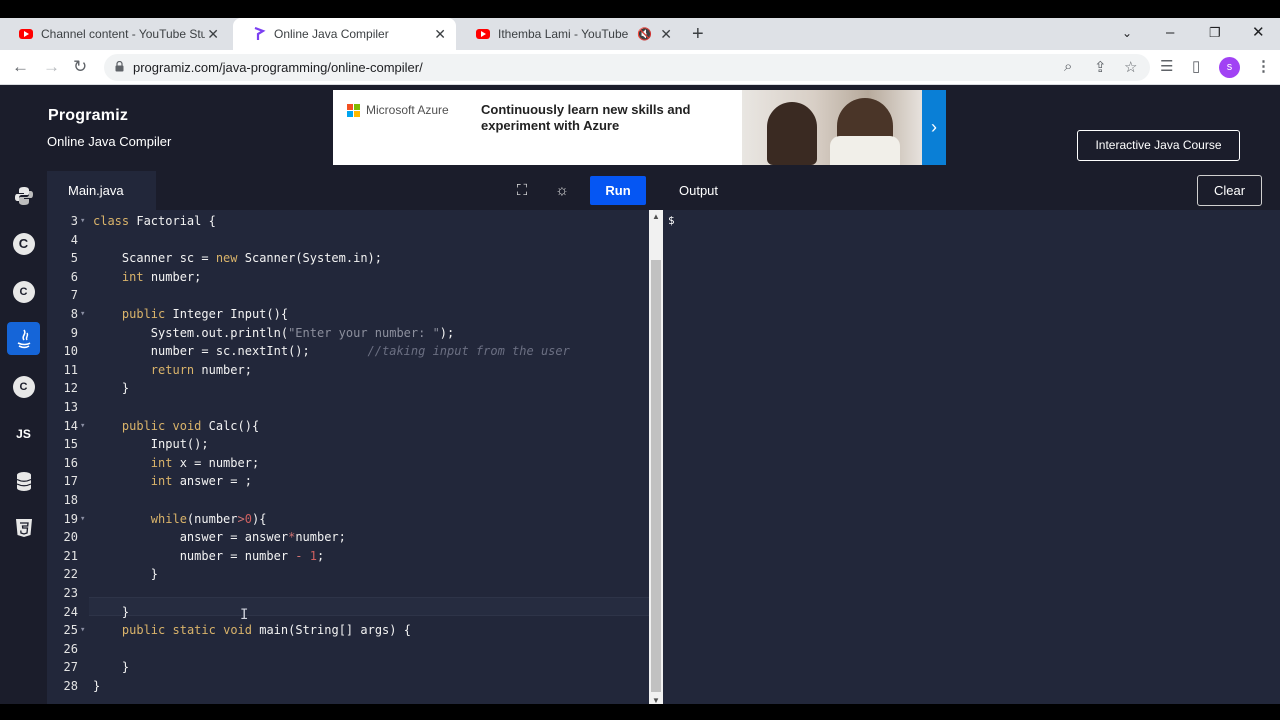 This screenshot has height=720, width=1280. Describe the element at coordinates (347, 444) in the screenshot. I see `code-line: 15 Input();` at that location.